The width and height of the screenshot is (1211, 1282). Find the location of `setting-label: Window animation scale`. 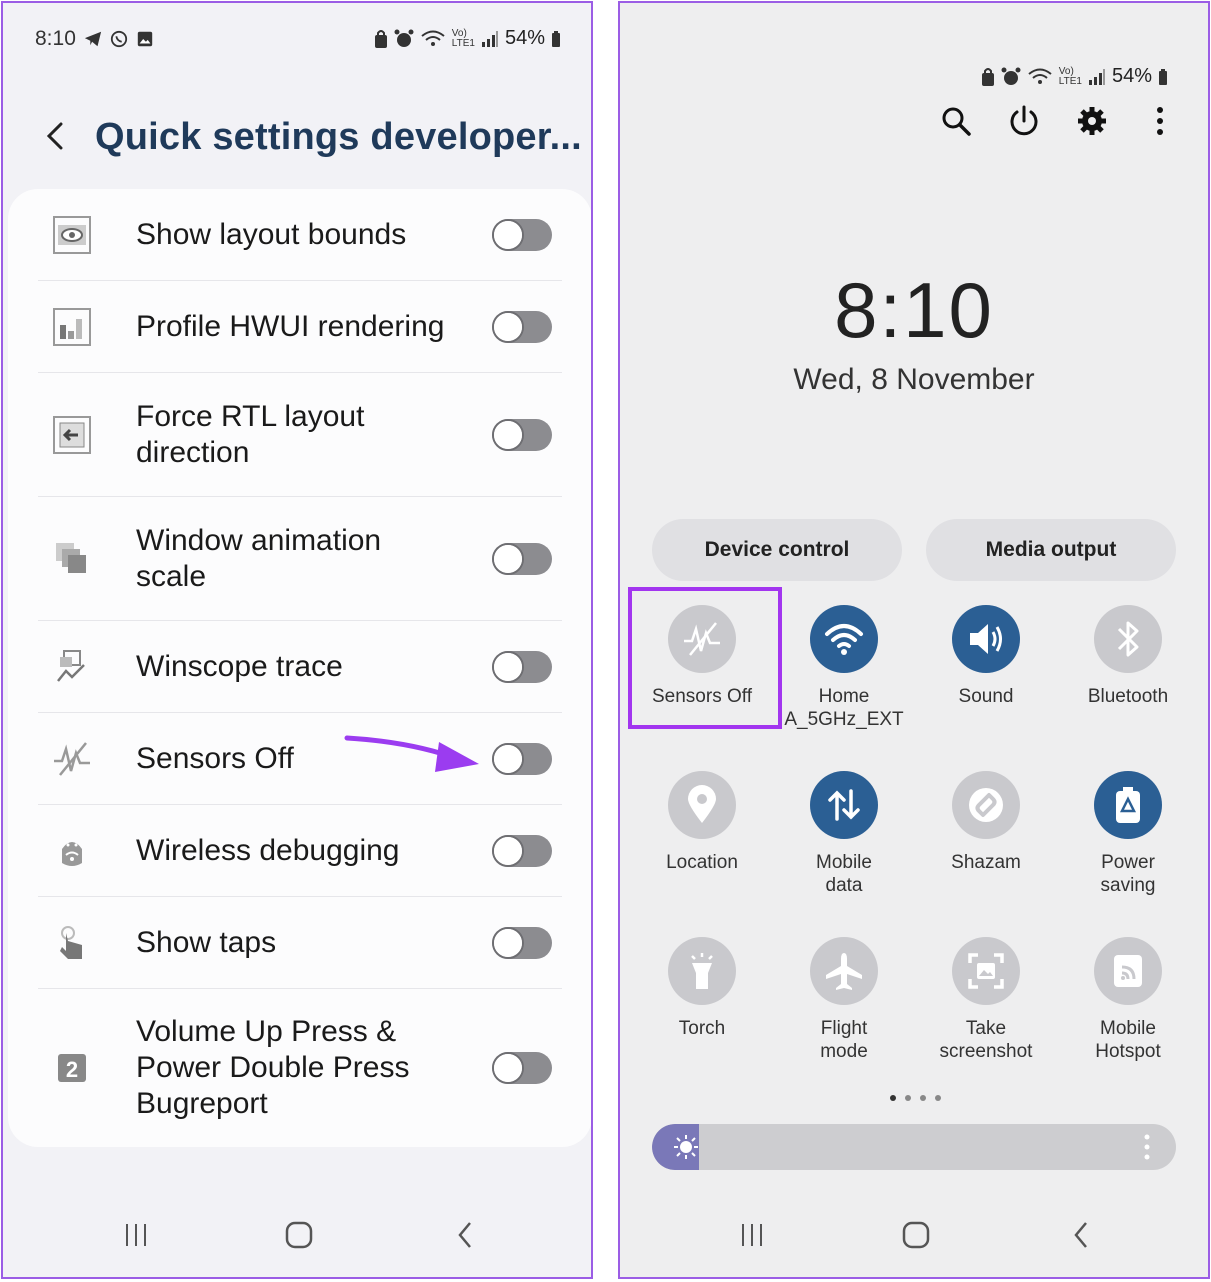

setting-label: Window animation scale is located at coordinates (259, 558).